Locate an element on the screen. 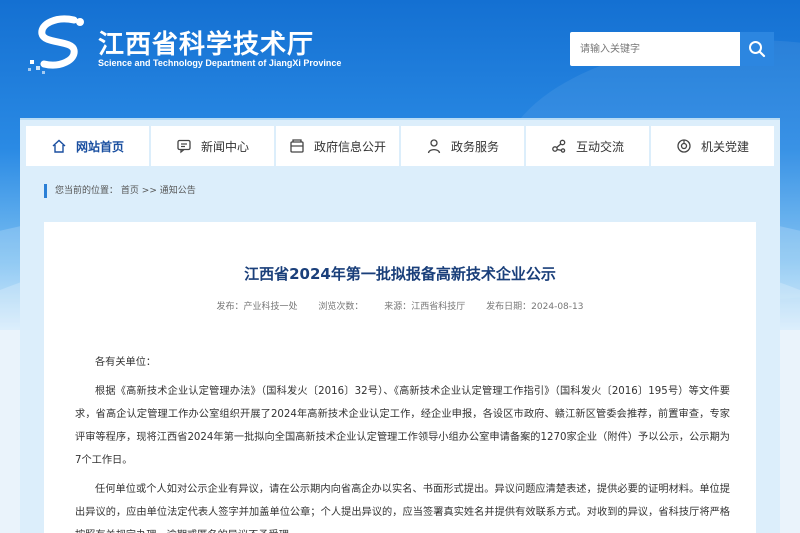 The image size is (800, 533). nav-label: 政务服务 is located at coordinates (474, 146).